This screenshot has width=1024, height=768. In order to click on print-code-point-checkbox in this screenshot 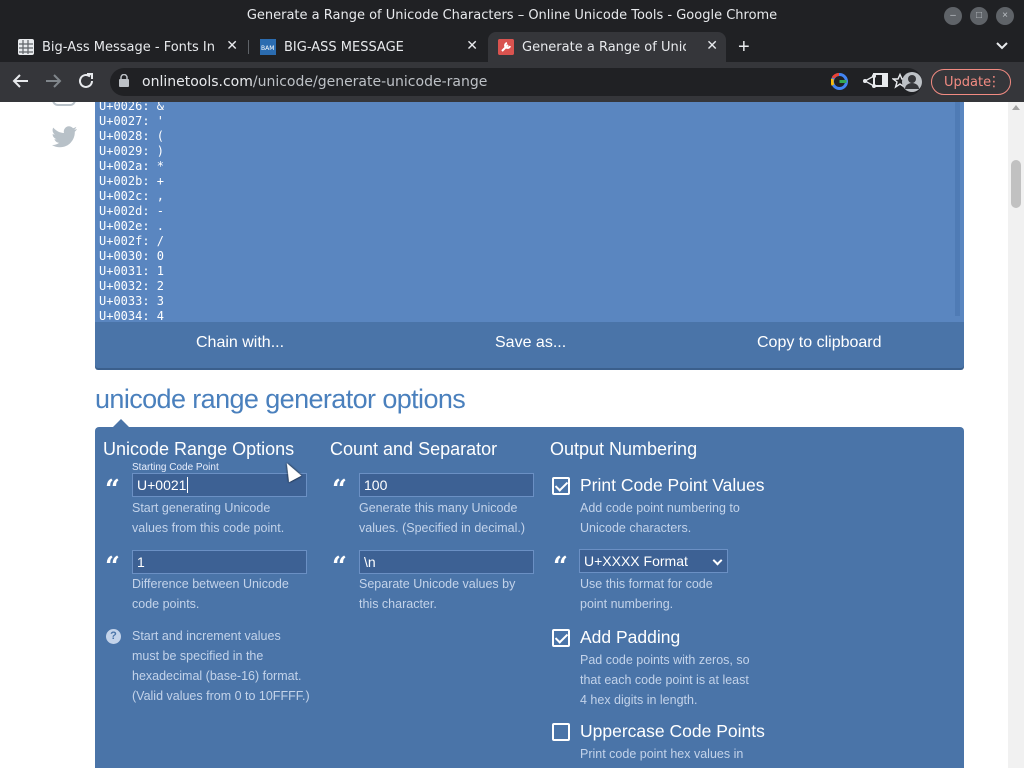, I will do `click(561, 486)`.